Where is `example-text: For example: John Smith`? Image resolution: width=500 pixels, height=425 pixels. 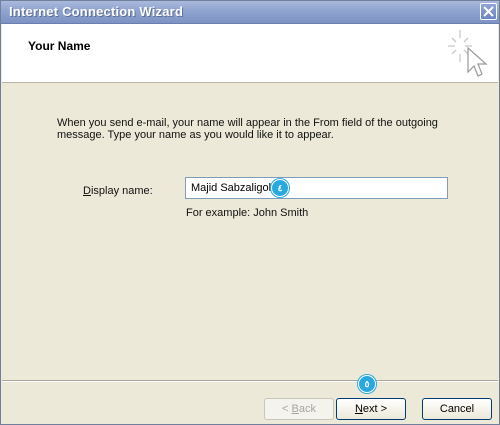 example-text: For example: John Smith is located at coordinates (247, 213).